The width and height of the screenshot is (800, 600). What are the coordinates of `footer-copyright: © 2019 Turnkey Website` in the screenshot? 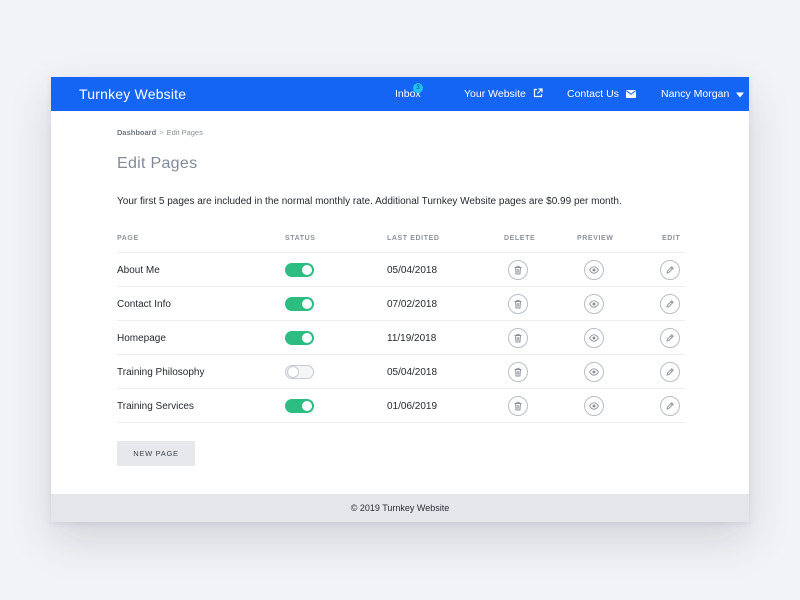 It's located at (400, 508).